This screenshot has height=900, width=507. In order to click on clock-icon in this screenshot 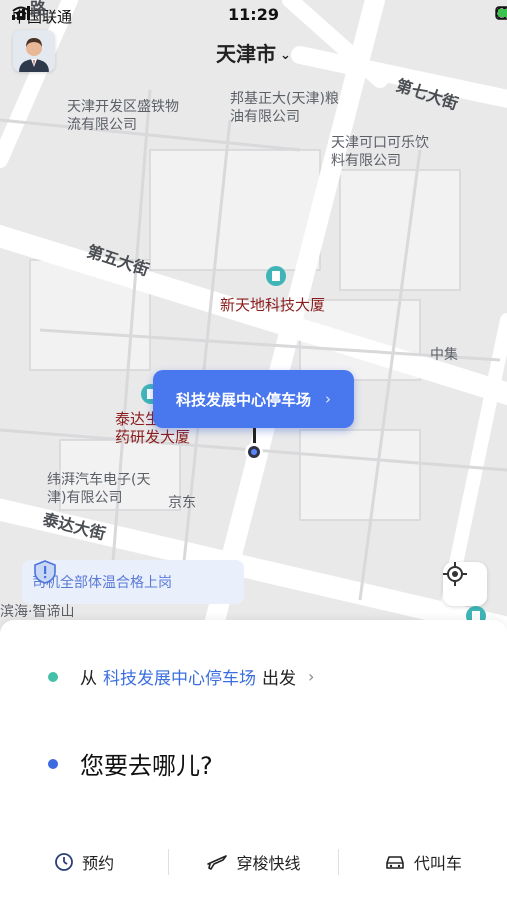, I will do `click(64, 862)`.